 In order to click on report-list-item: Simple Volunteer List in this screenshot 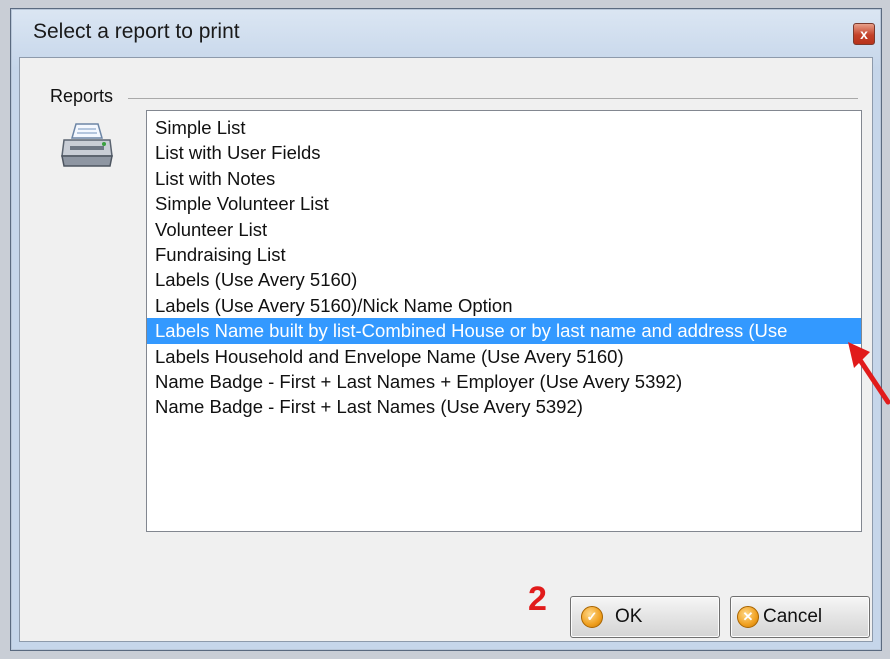, I will do `click(504, 203)`.